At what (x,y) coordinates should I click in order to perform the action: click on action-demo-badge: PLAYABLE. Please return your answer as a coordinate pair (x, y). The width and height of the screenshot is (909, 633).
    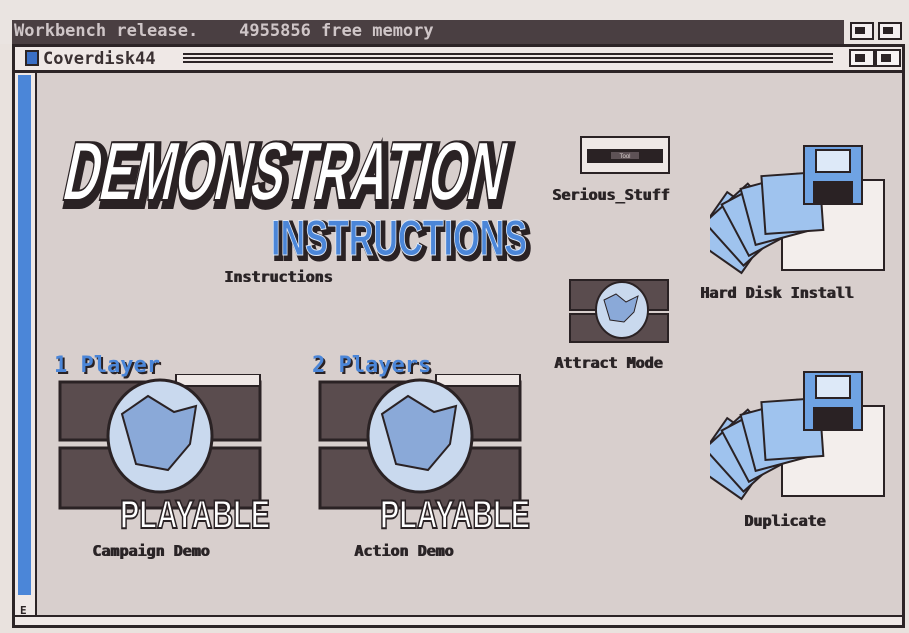
    Looking at the image, I should click on (455, 513).